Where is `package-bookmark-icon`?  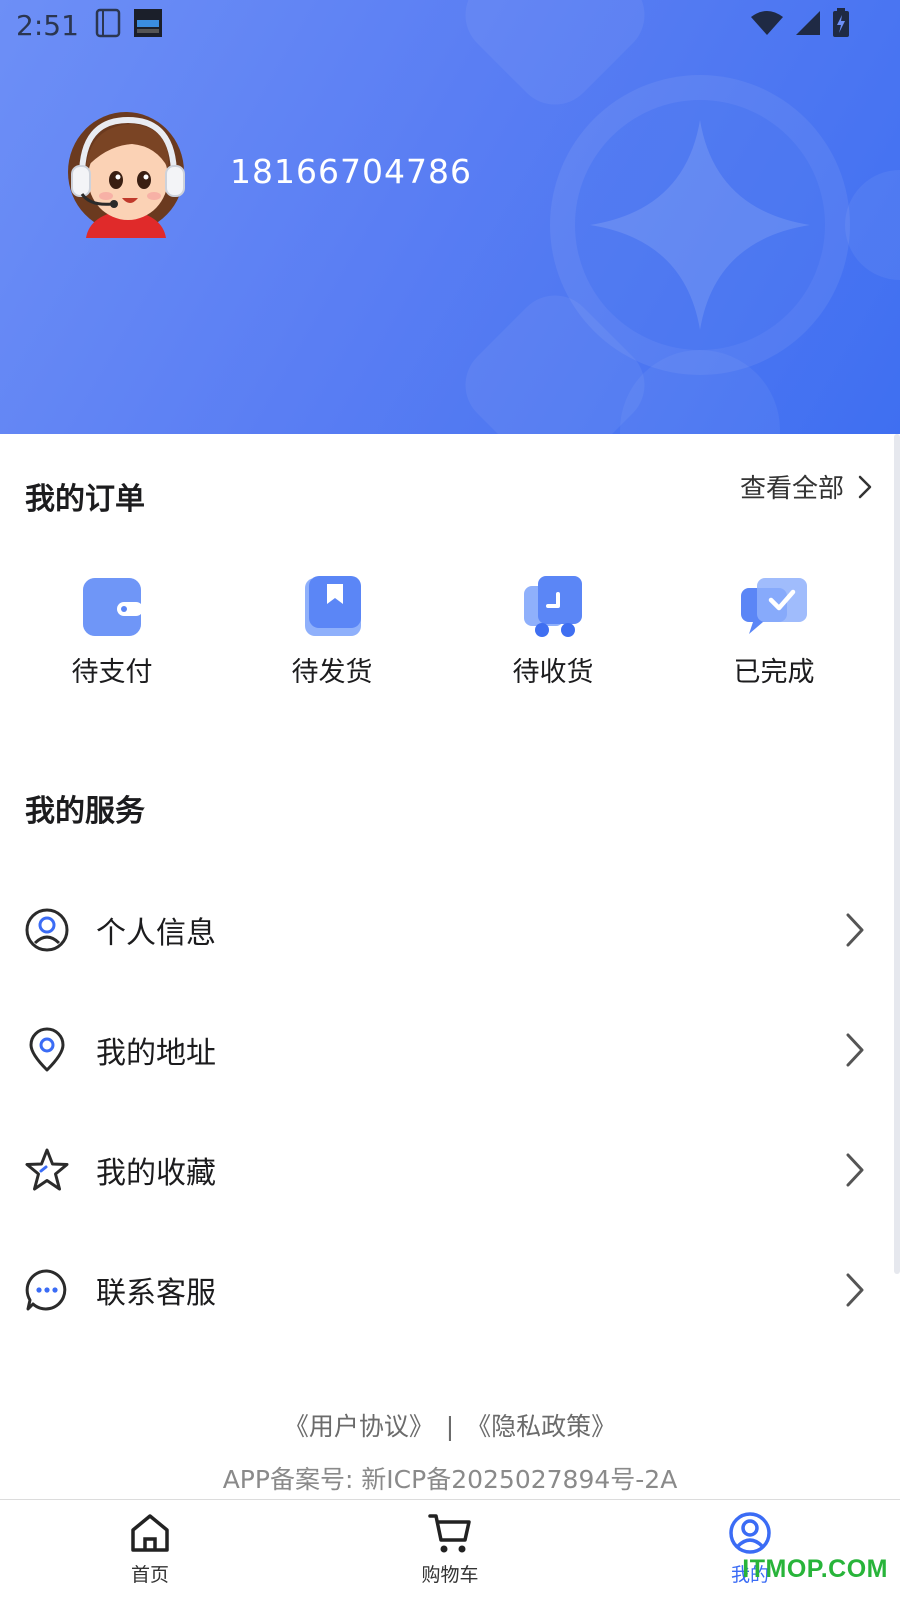
package-bookmark-icon is located at coordinates (333, 606).